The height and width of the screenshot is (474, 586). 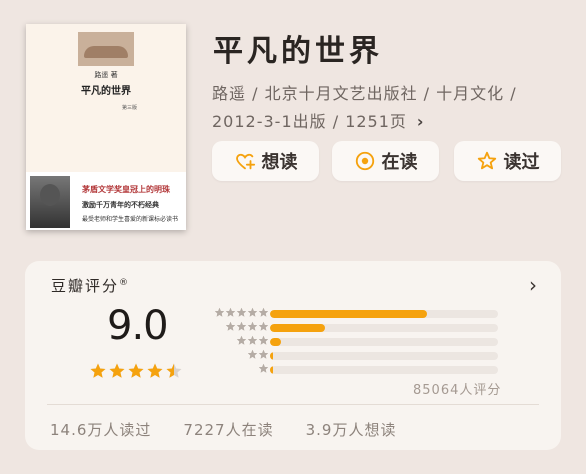 What do you see at coordinates (50, 202) in the screenshot?
I see `author-photo` at bounding box center [50, 202].